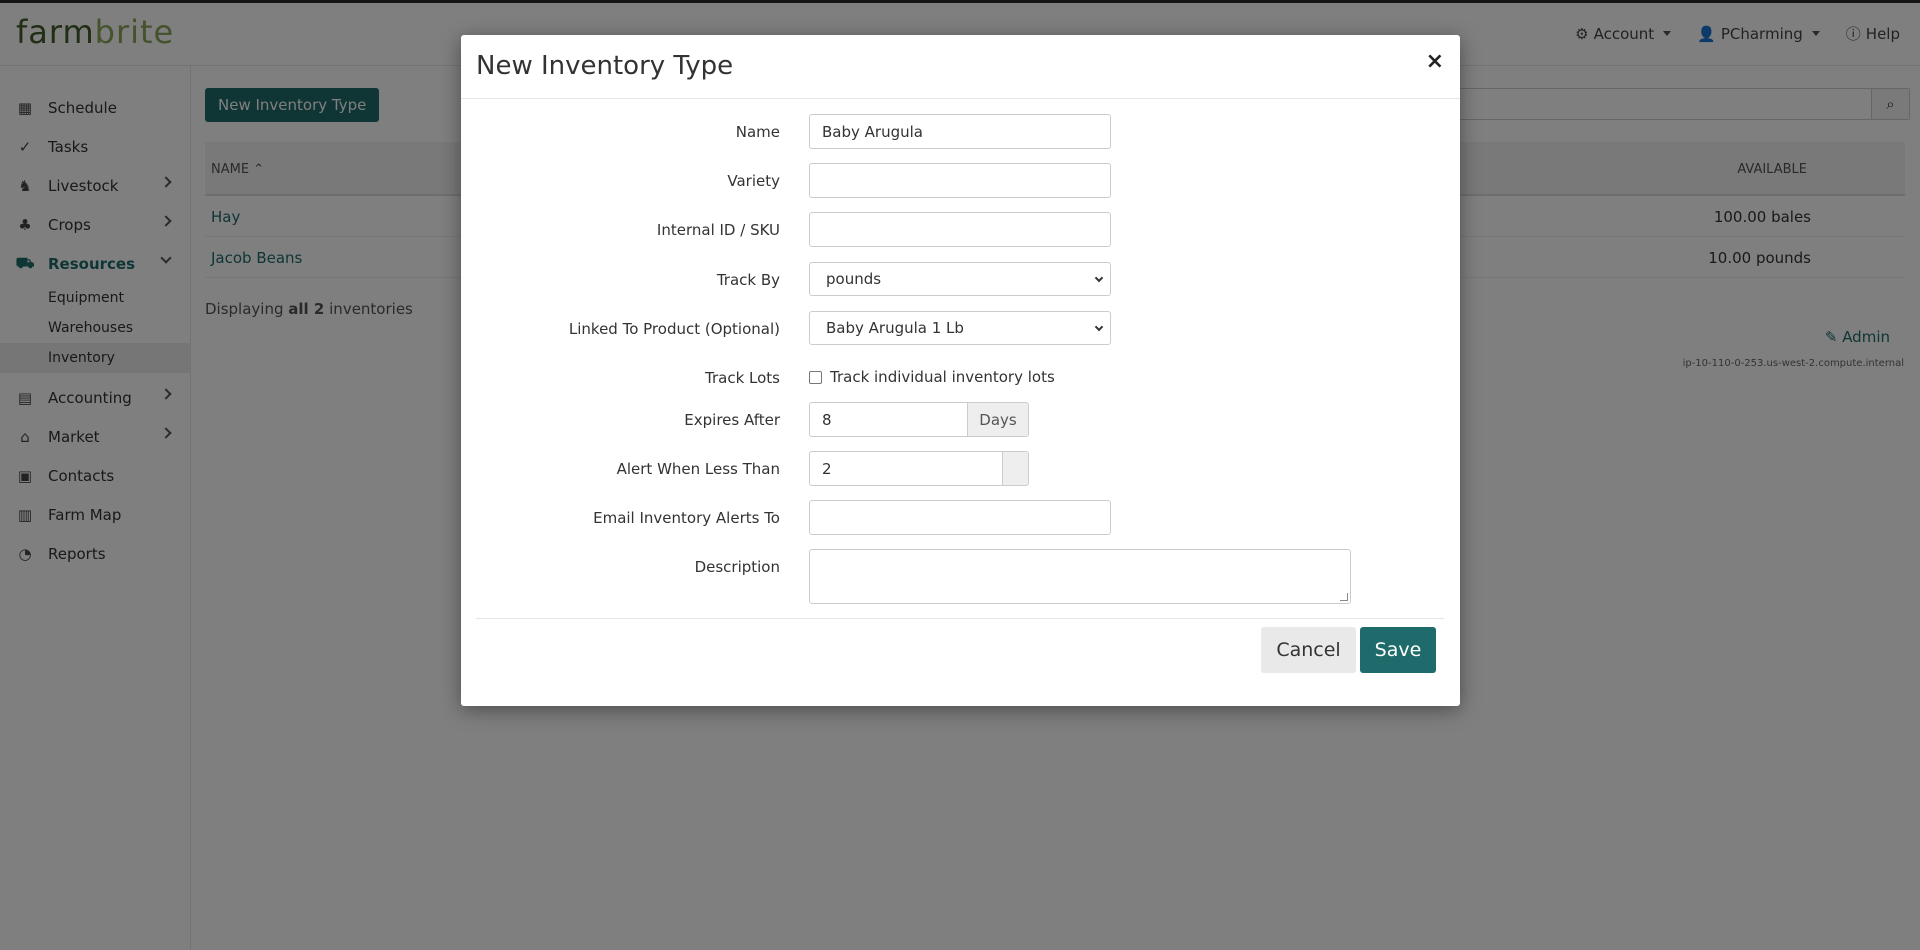  Describe the element at coordinates (1308, 650) in the screenshot. I see `cancel-button: Cancel` at that location.